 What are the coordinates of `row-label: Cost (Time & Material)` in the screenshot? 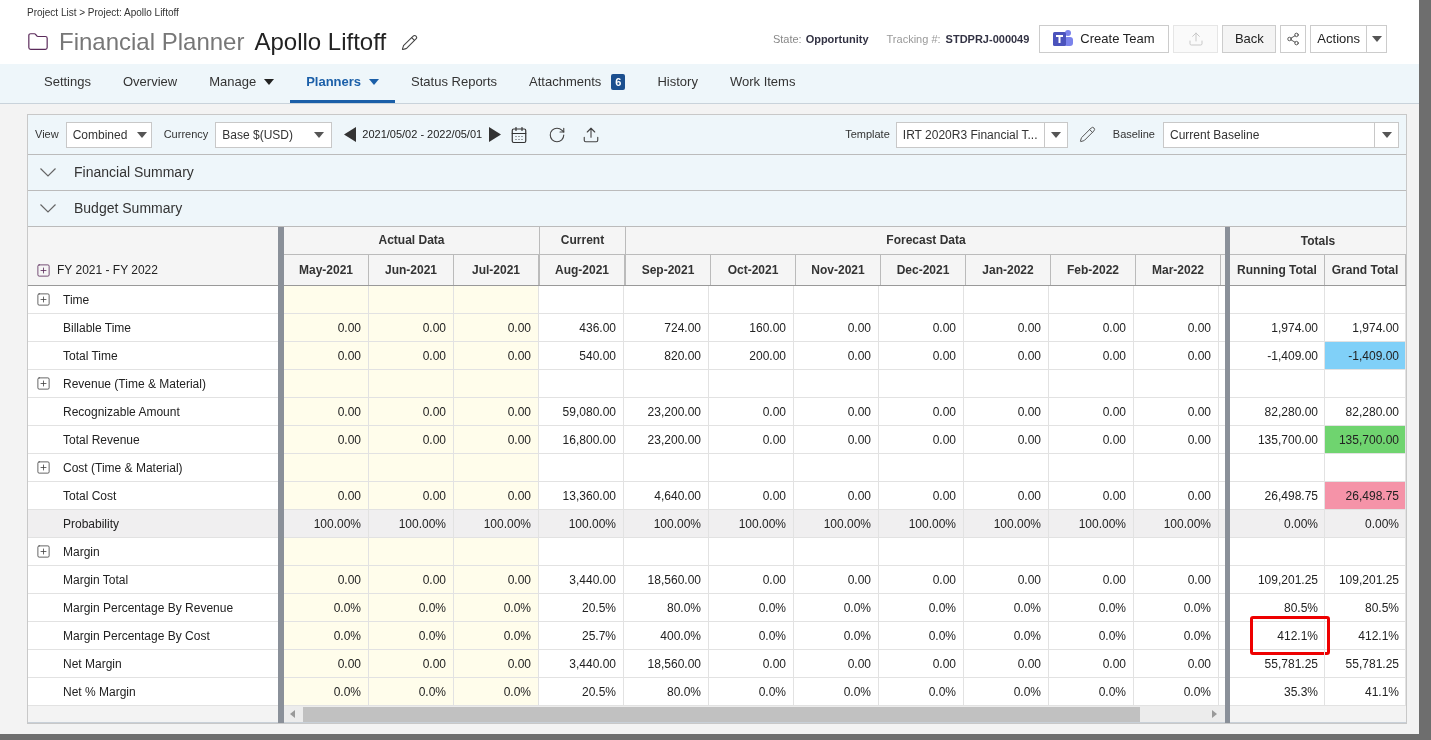 It's located at (123, 467).